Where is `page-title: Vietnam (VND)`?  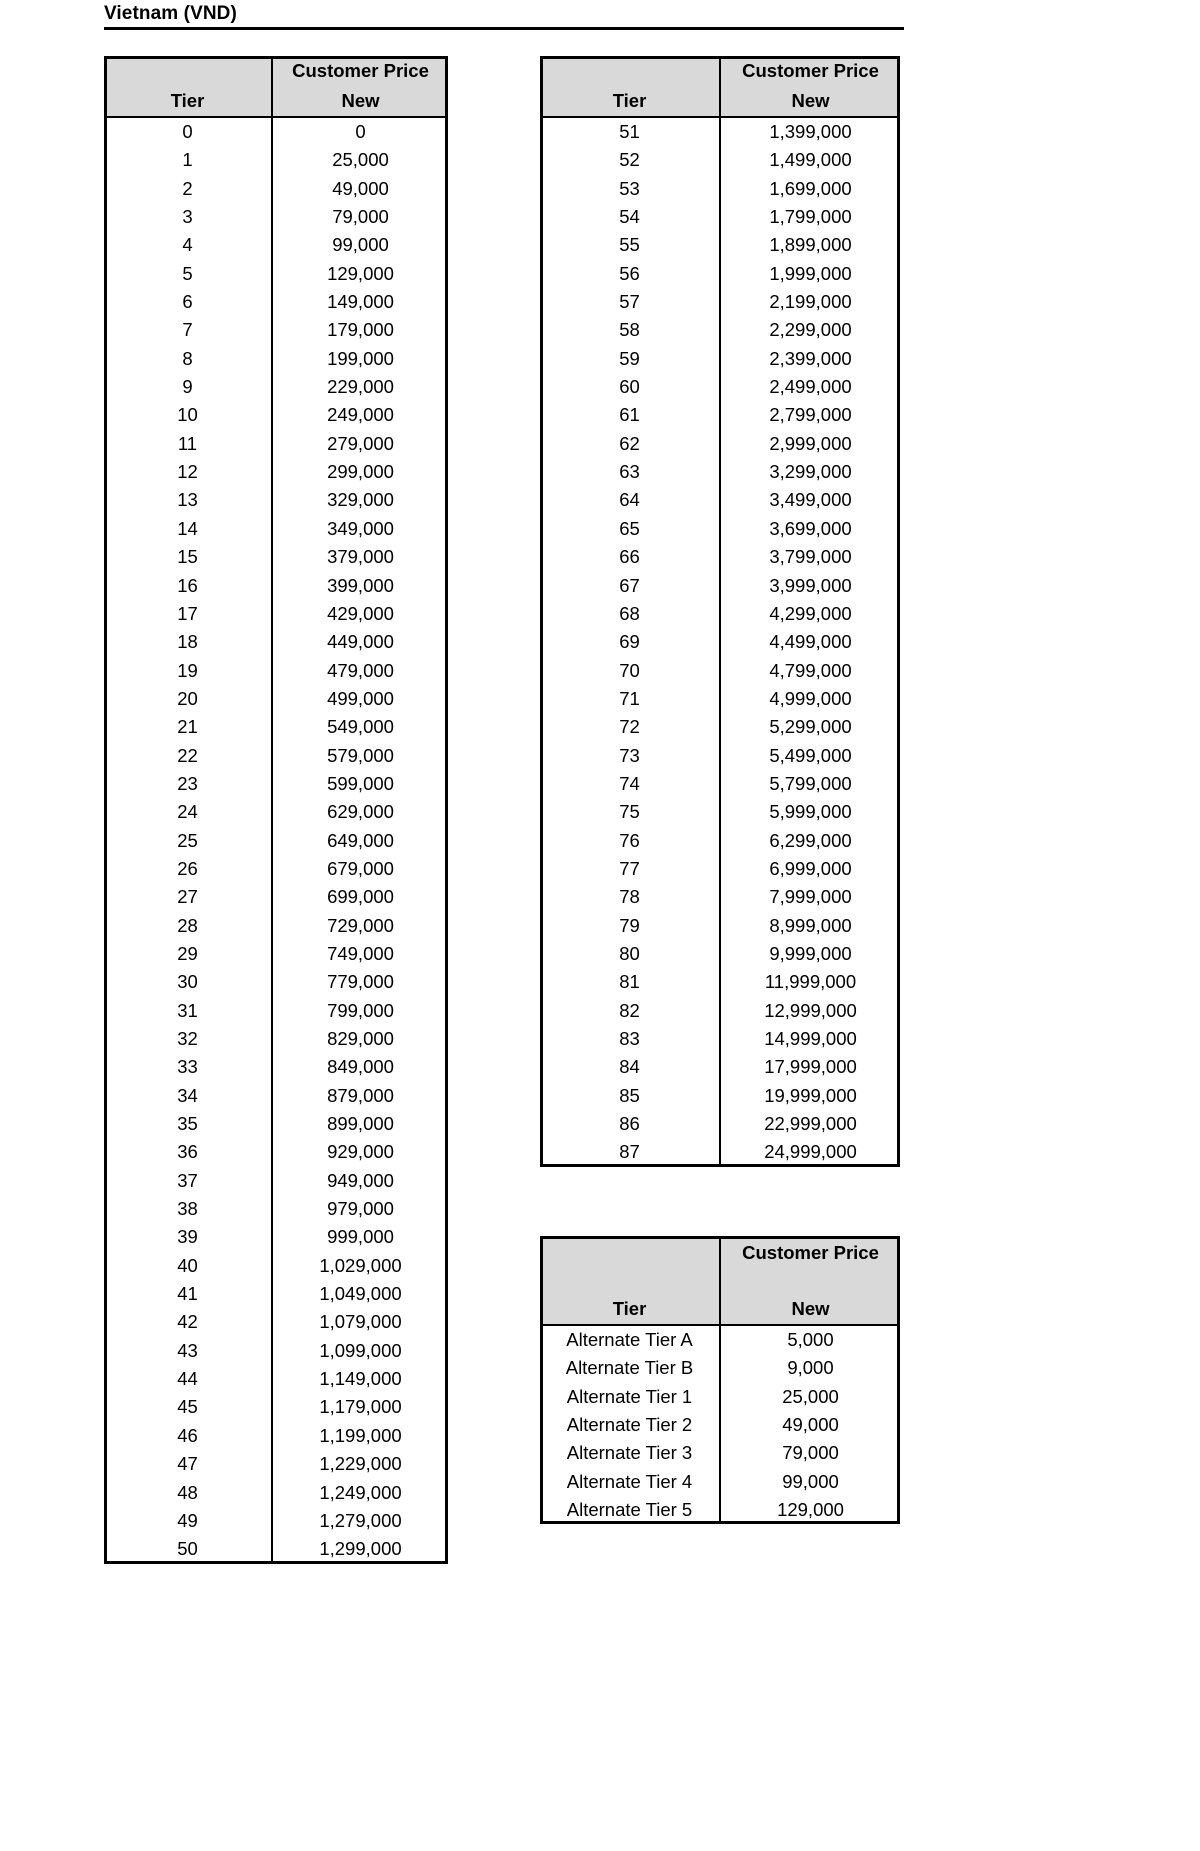
page-title: Vietnam (VND) is located at coordinates (170, 13).